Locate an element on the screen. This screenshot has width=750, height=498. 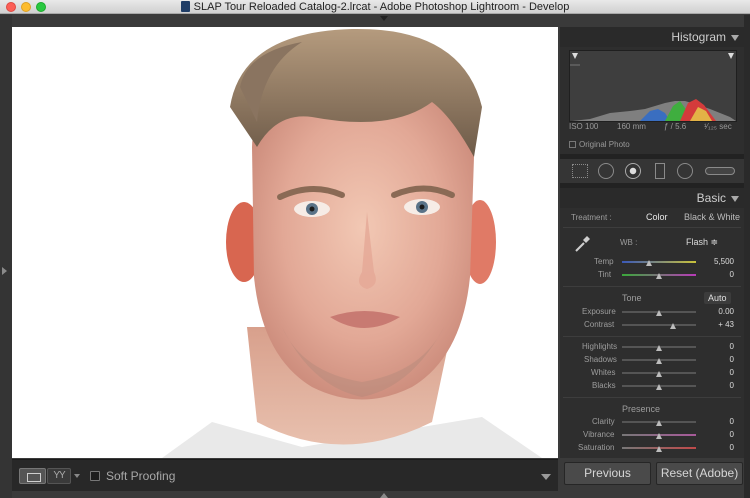
tone-label: Tone is located at coordinates (632, 298).